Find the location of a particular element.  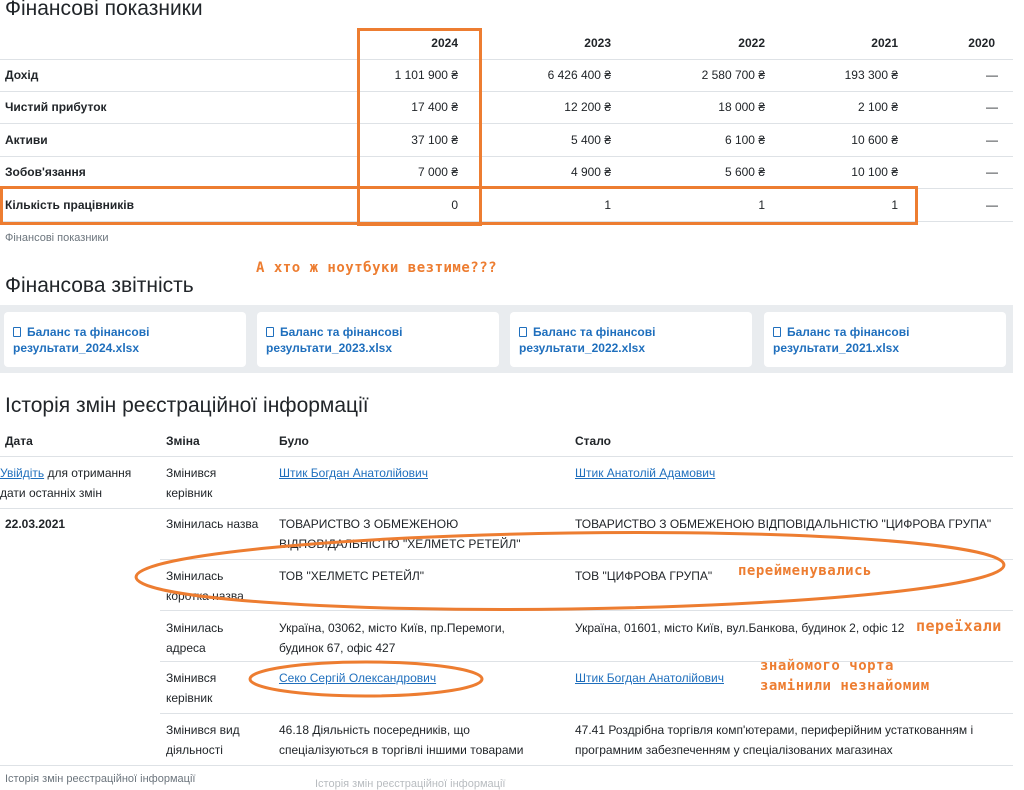

annotation-replaced-line1: знайомого чорта is located at coordinates (827, 666).